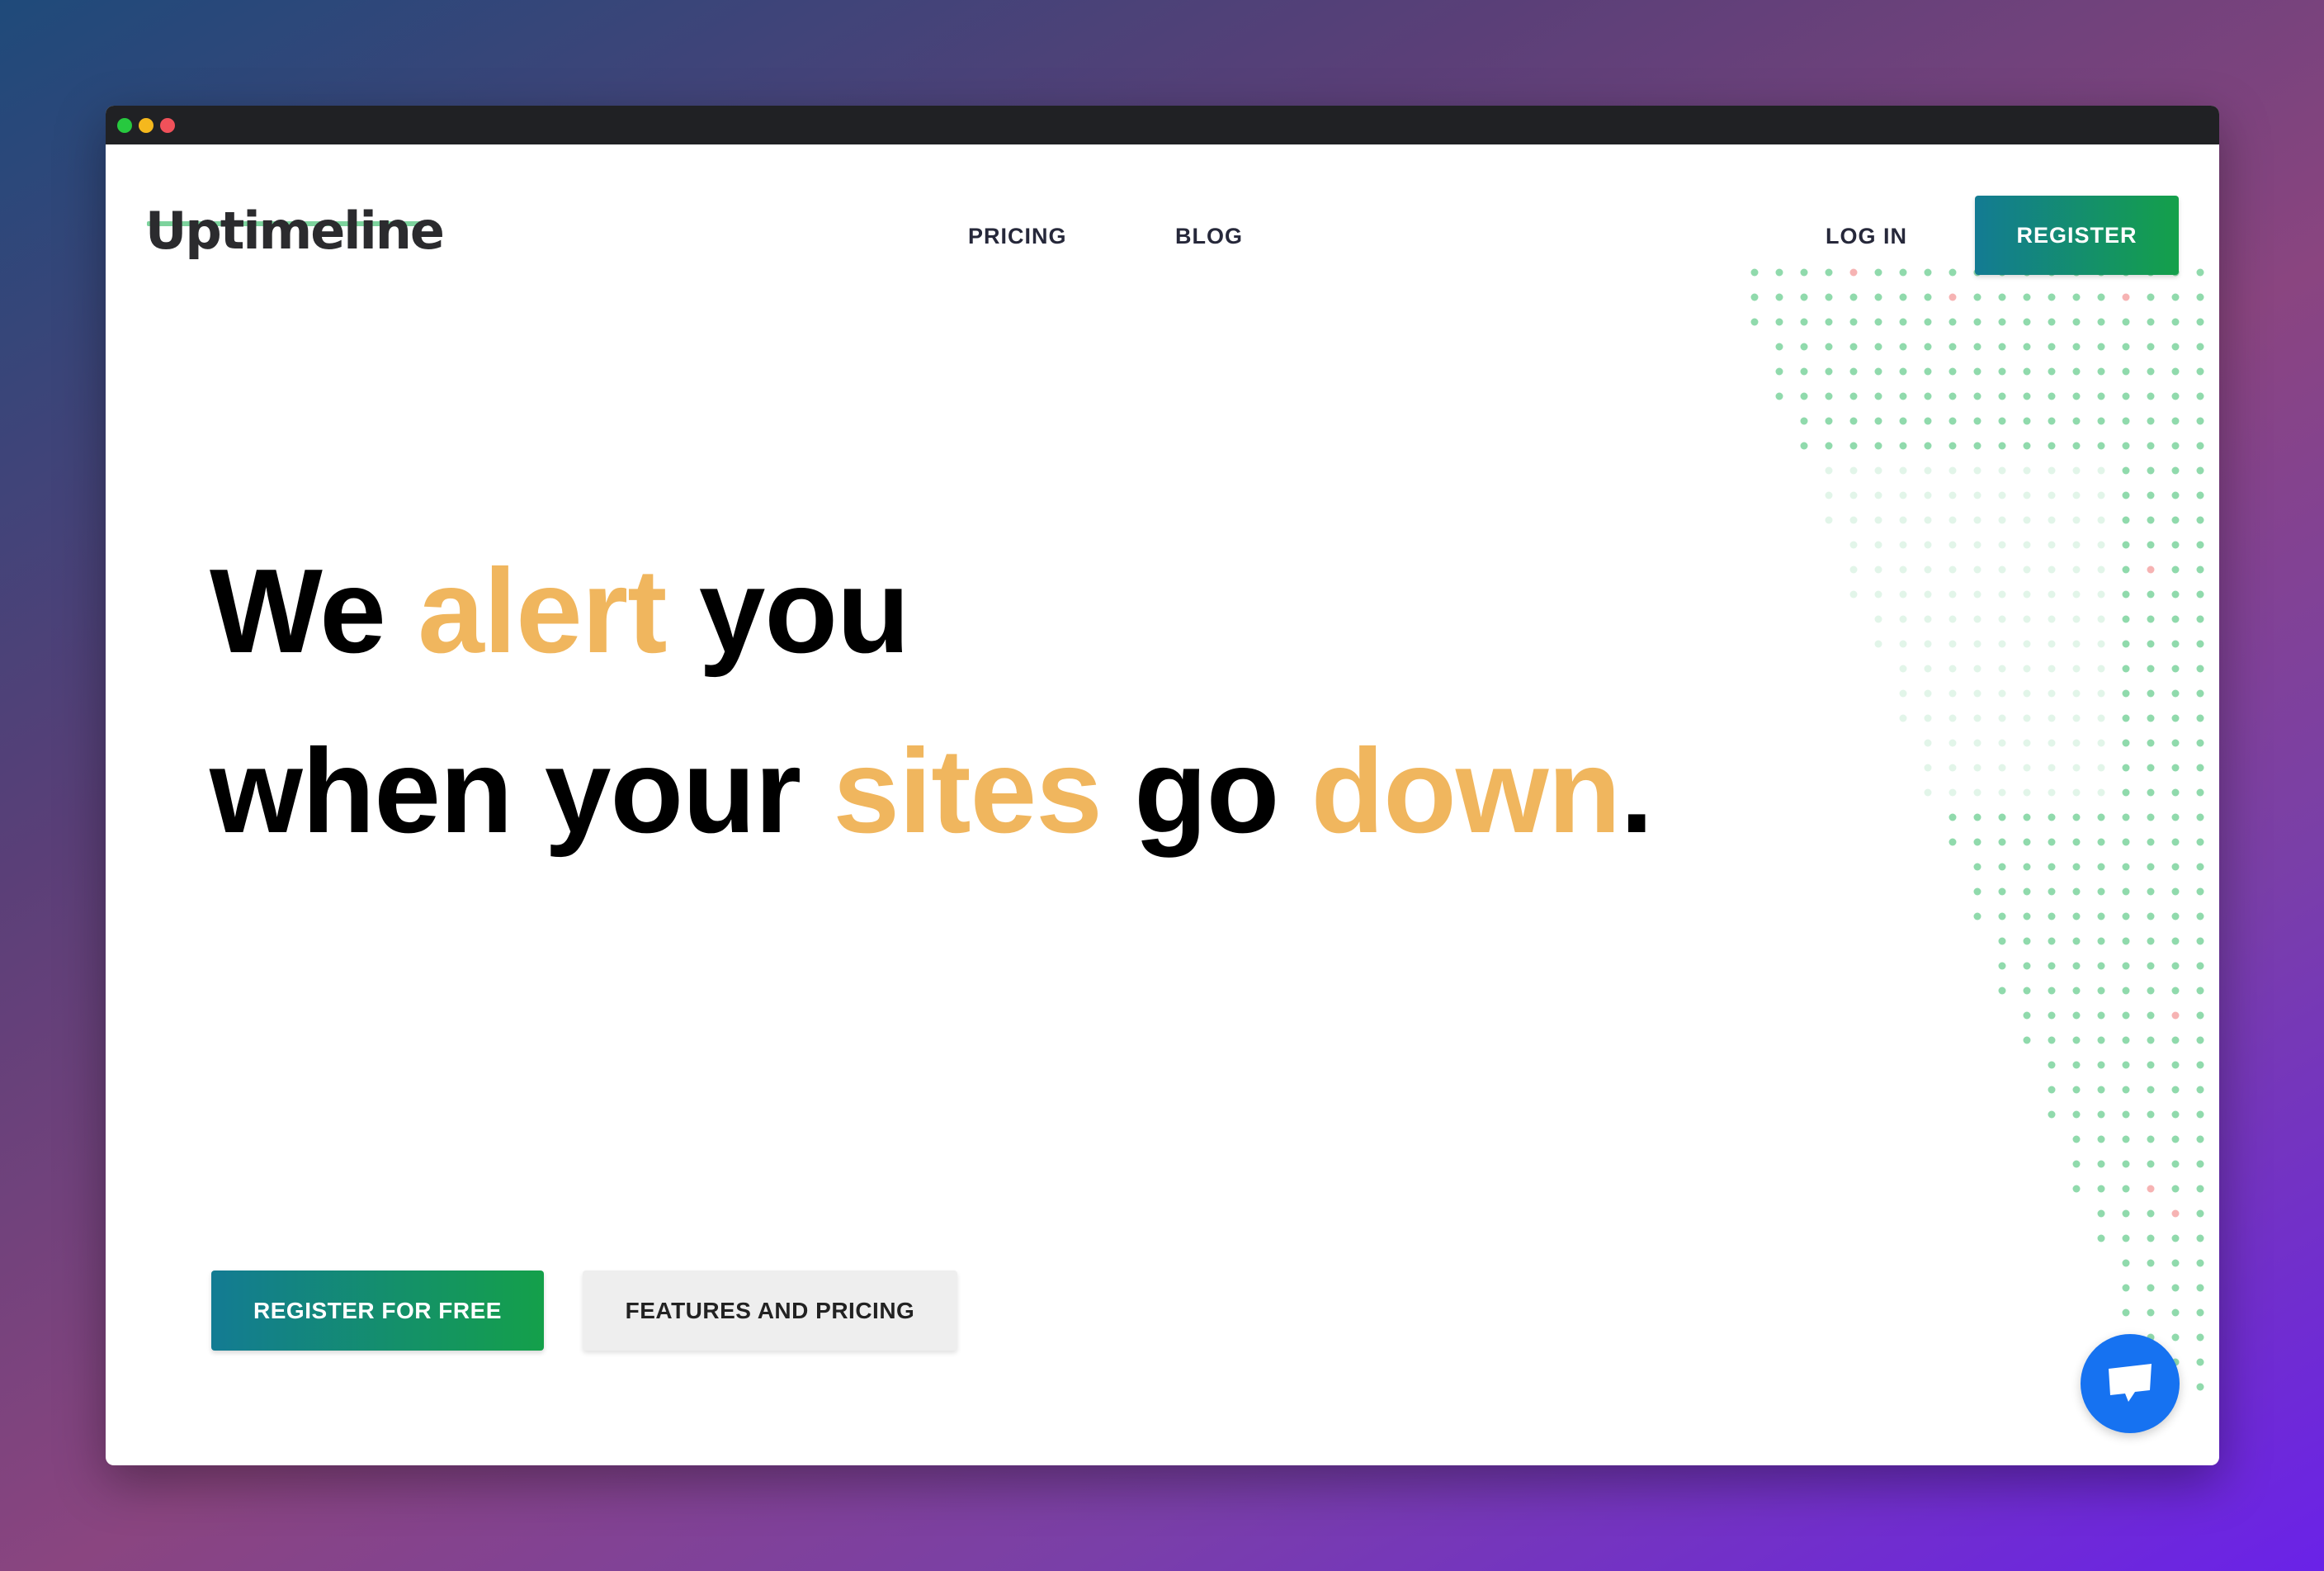  I want to click on login-link: LOG IN, so click(1866, 237).